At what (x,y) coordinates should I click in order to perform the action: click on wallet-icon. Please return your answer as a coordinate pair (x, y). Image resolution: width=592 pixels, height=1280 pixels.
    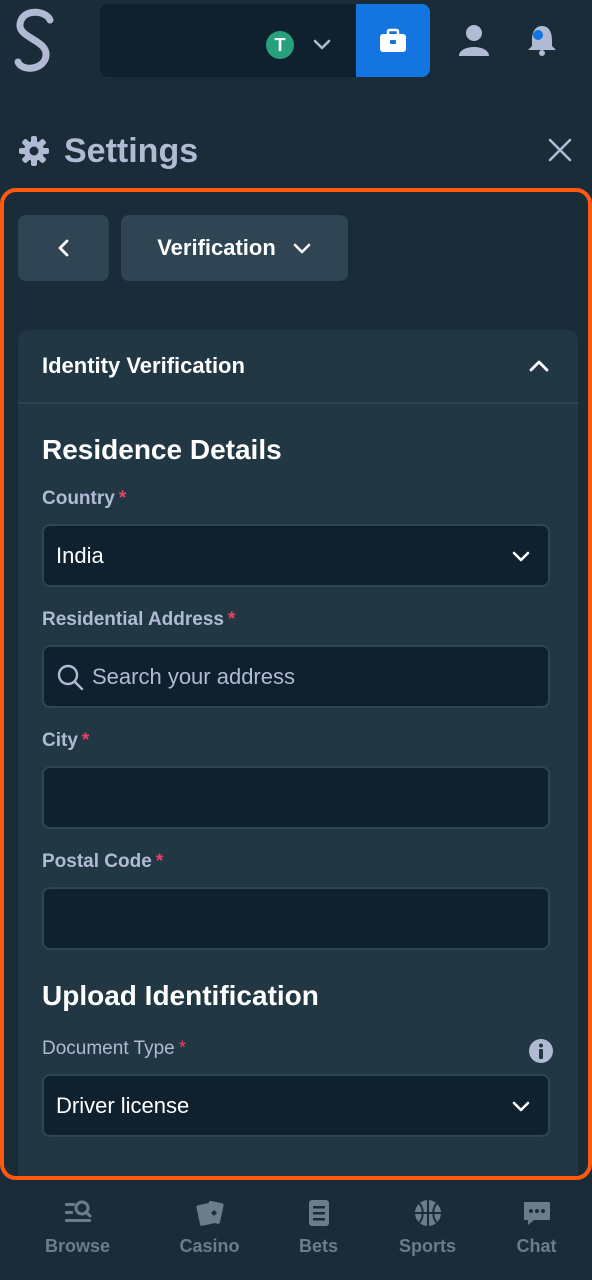
    Looking at the image, I should click on (393, 40).